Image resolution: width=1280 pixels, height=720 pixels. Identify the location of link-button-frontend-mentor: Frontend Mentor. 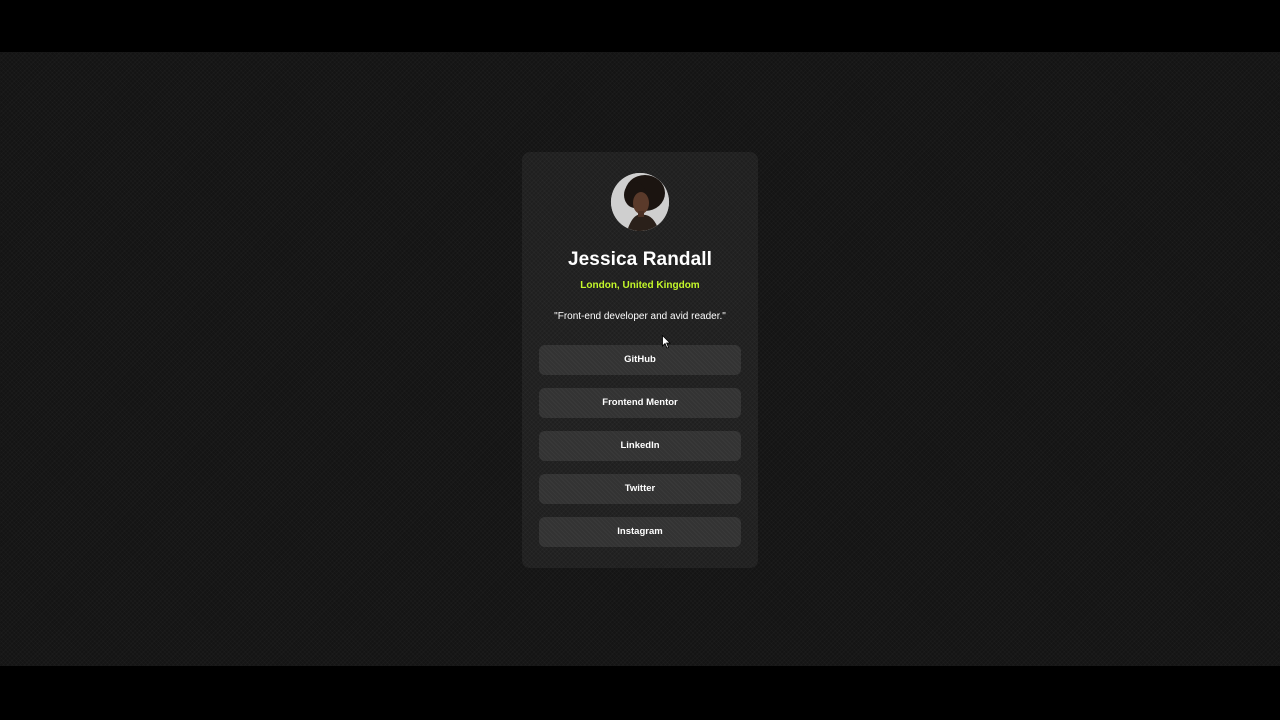
(640, 403).